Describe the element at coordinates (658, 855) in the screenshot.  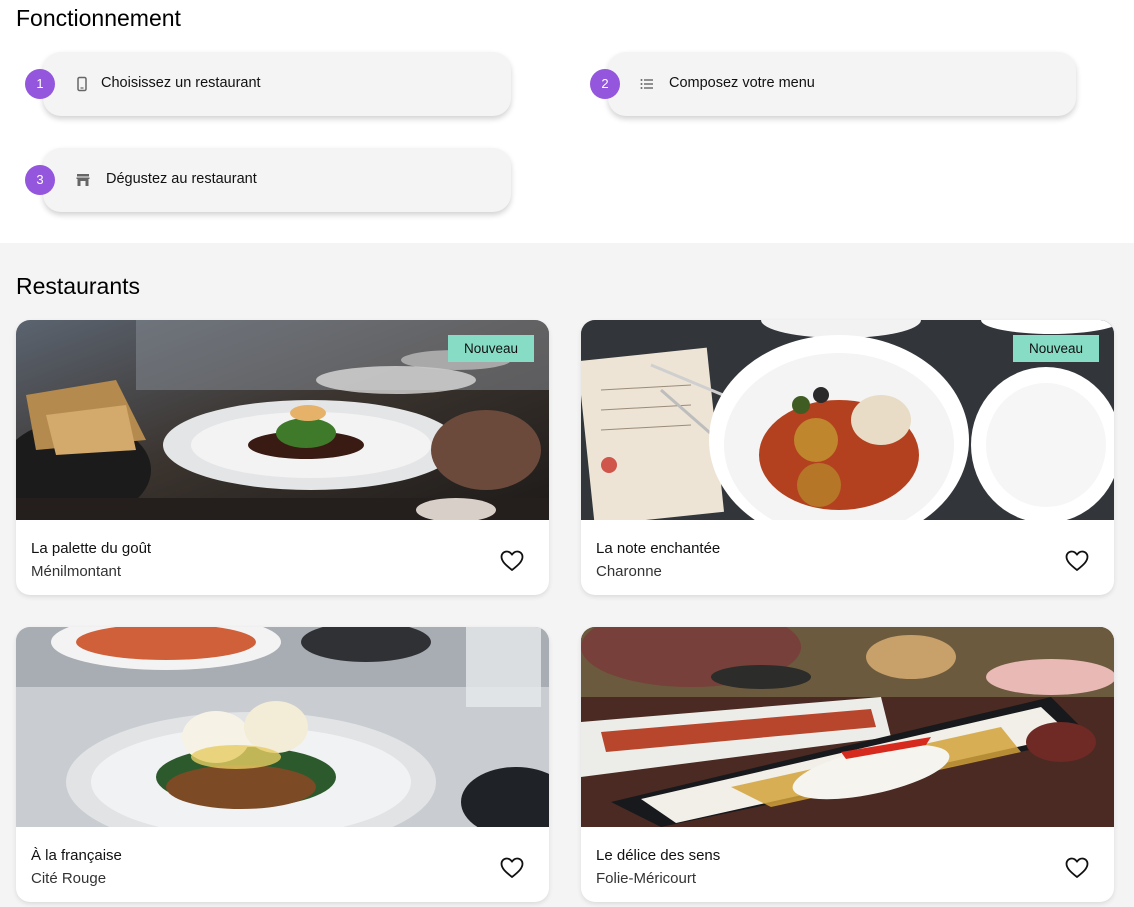
I see `restaurant-name: Le délice des sens` at that location.